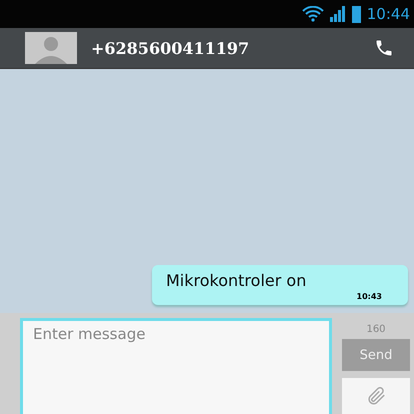  What do you see at coordinates (369, 296) in the screenshot?
I see `message-time: 10:43` at bounding box center [369, 296].